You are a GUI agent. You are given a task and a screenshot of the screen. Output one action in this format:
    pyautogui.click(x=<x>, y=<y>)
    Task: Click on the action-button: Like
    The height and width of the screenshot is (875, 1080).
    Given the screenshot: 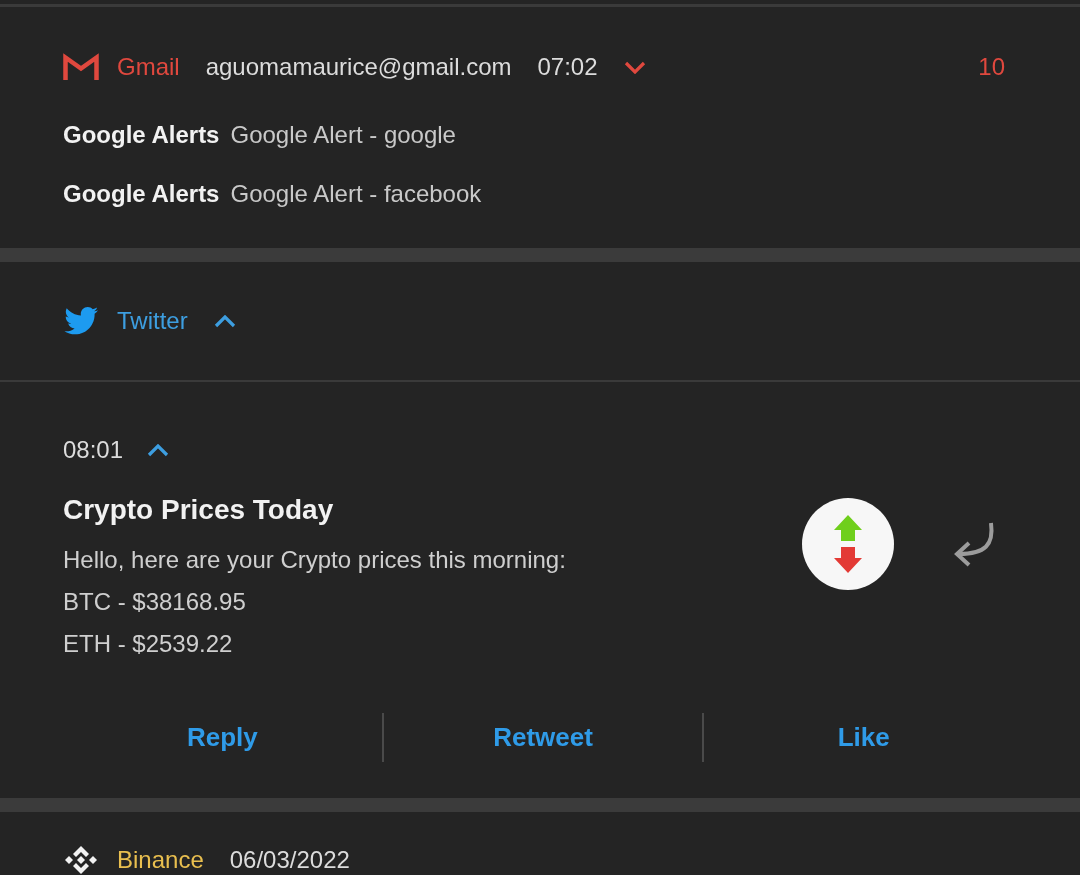 What is the action you would take?
    pyautogui.click(x=863, y=737)
    